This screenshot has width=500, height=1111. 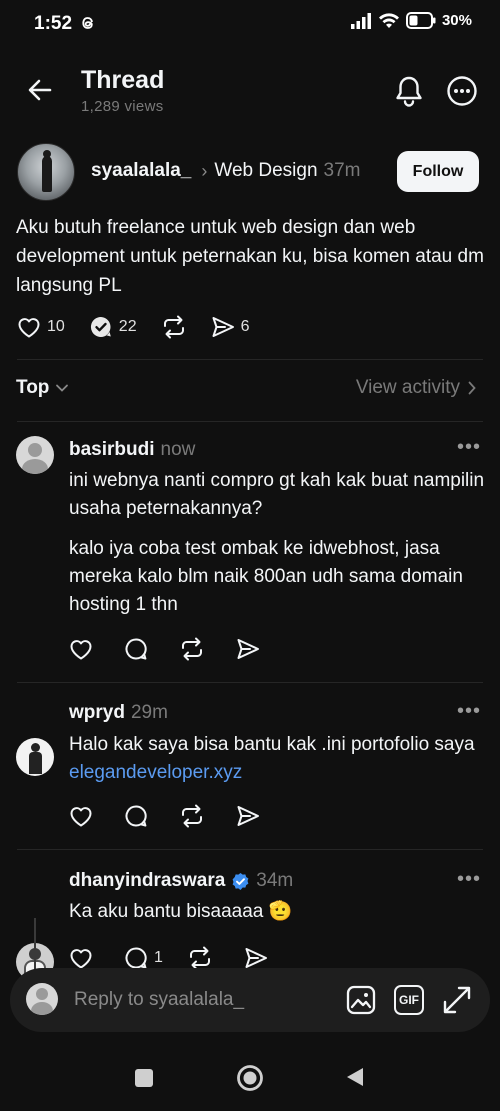 What do you see at coordinates (240, 881) in the screenshot?
I see `verified-badge-icon` at bounding box center [240, 881].